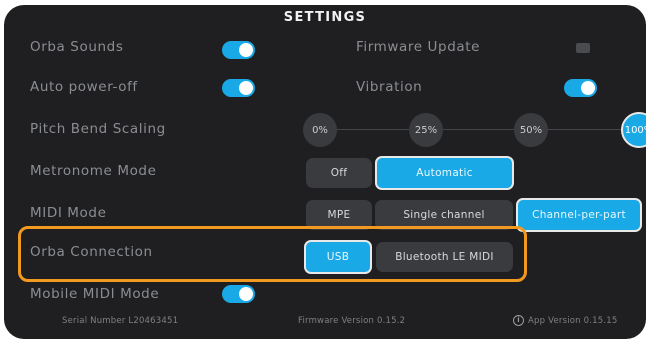 The height and width of the screenshot is (339, 646). Describe the element at coordinates (98, 129) in the screenshot. I see `pitch-bend-scaling-label: Pitch Bend Scaling` at that location.